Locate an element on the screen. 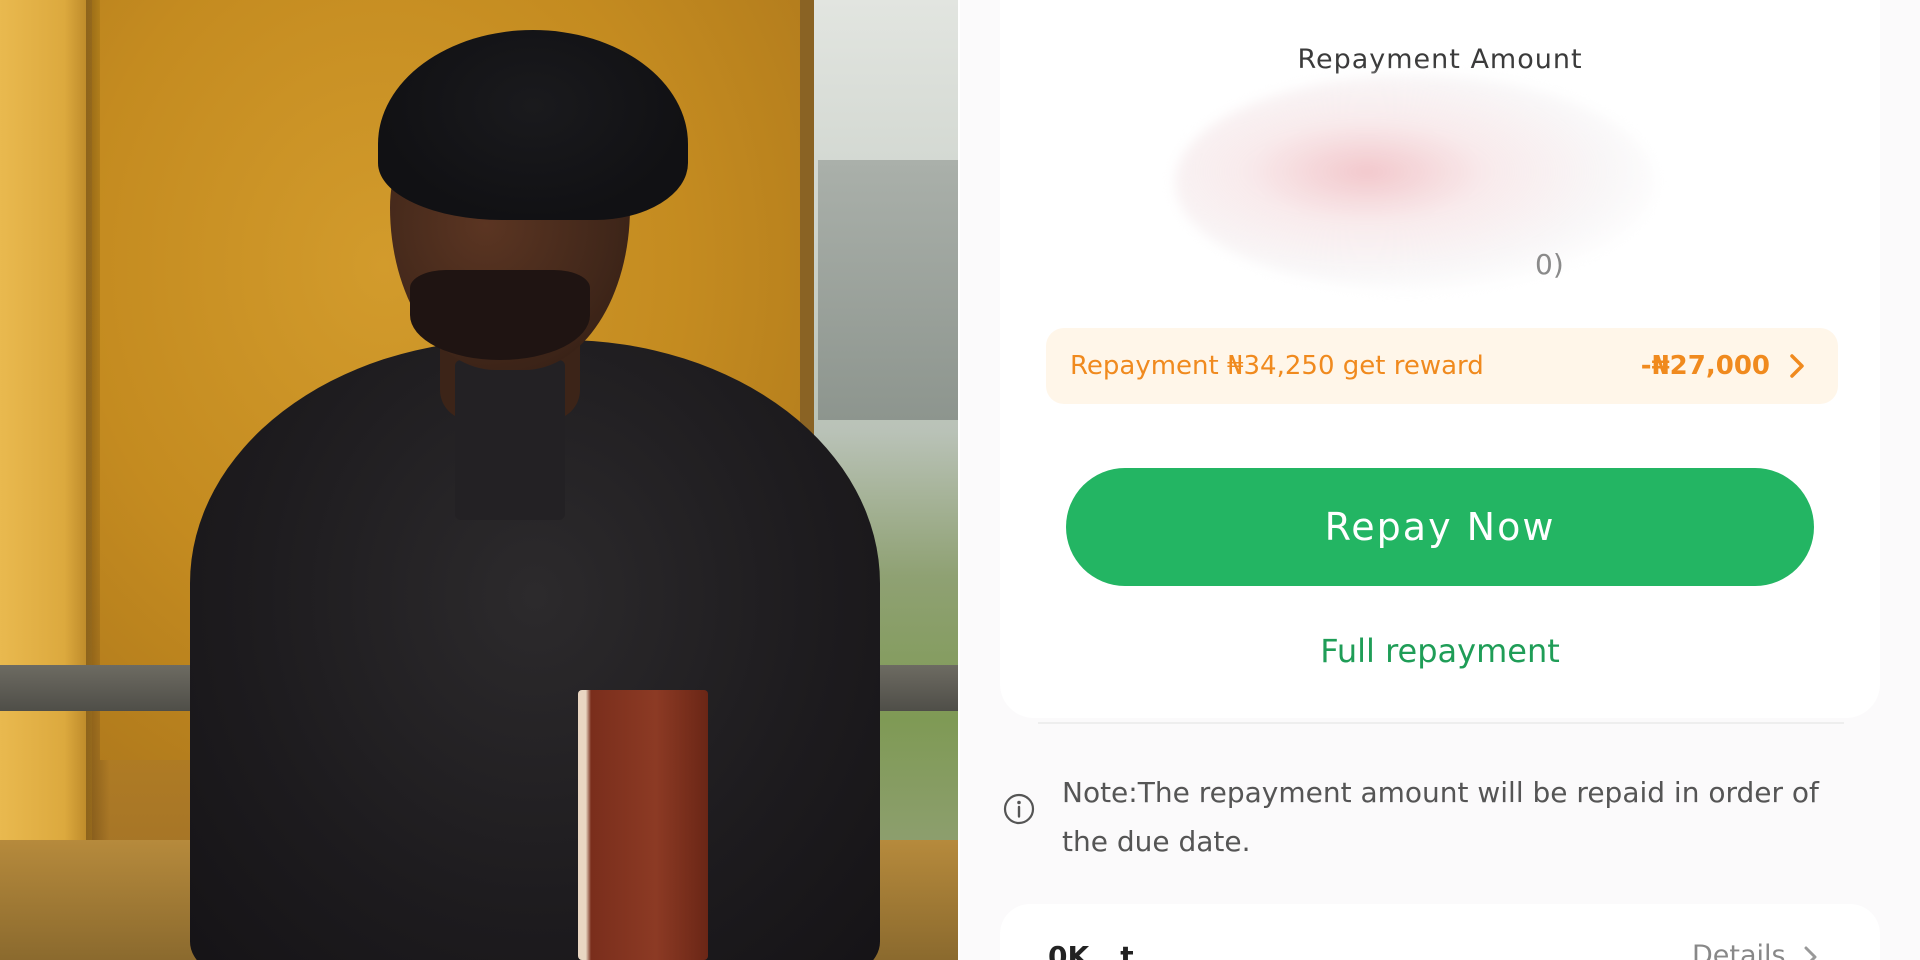 The width and height of the screenshot is (1920, 960). repay-now-button: Repay Now is located at coordinates (1440, 527).